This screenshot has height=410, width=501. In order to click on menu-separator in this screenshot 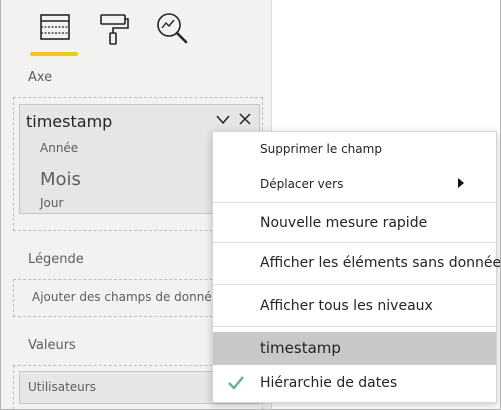, I will do `click(354, 326)`.